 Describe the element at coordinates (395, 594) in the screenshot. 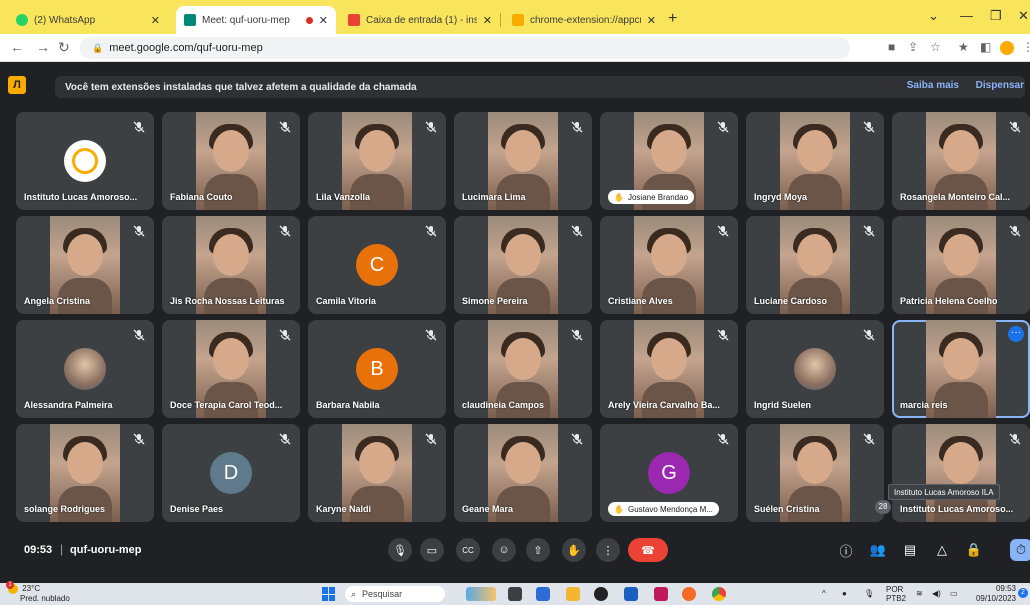

I see `taskbar-search: ⌕ Pesquisar` at that location.